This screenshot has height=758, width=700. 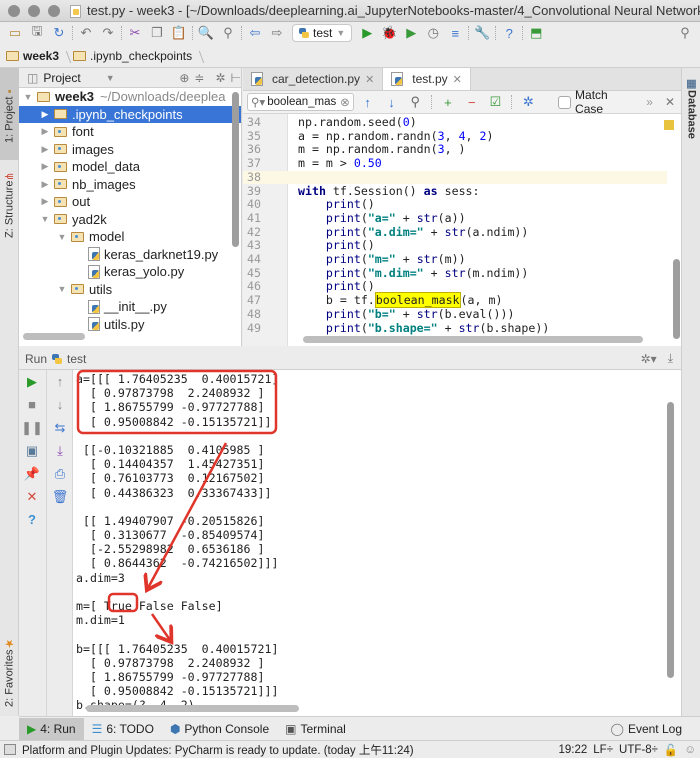 I want to click on editor-horizontal-scrollbar, so click(x=473, y=339).